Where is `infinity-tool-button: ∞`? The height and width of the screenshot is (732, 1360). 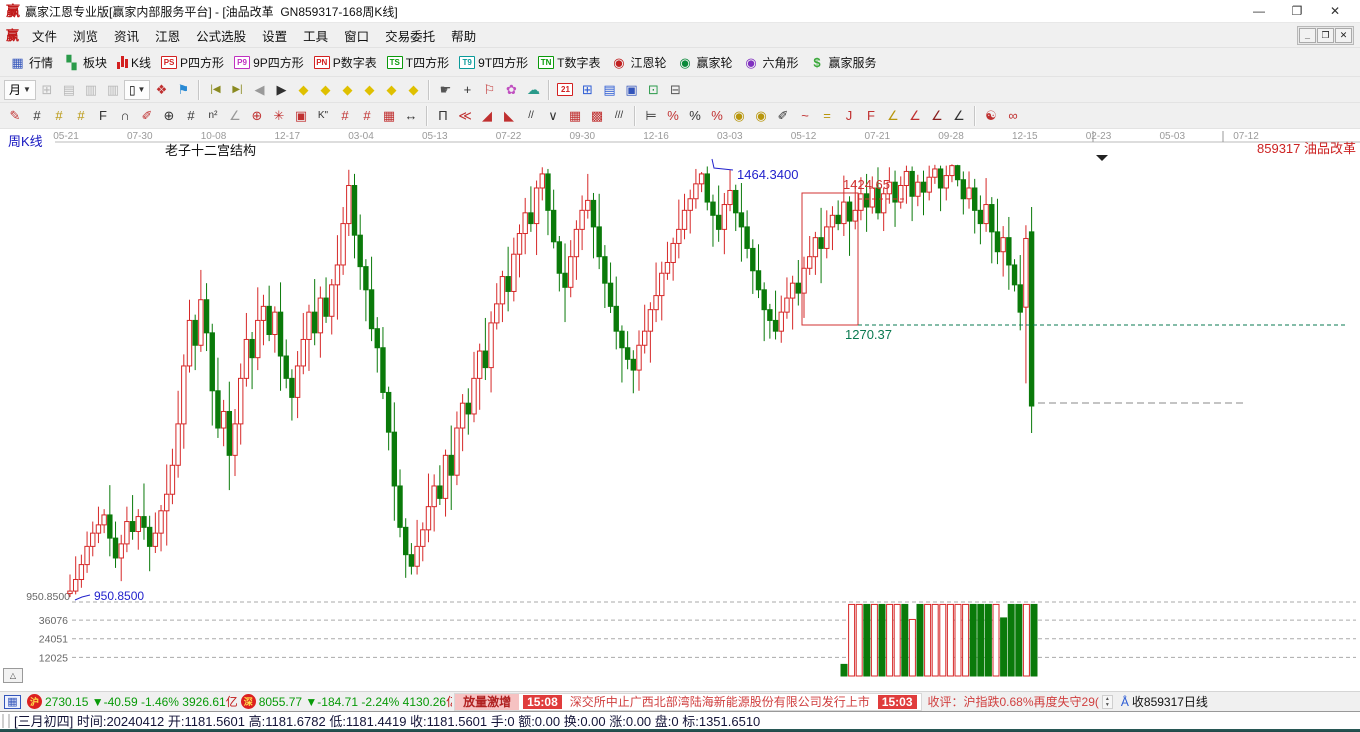 infinity-tool-button: ∞ is located at coordinates (1013, 116).